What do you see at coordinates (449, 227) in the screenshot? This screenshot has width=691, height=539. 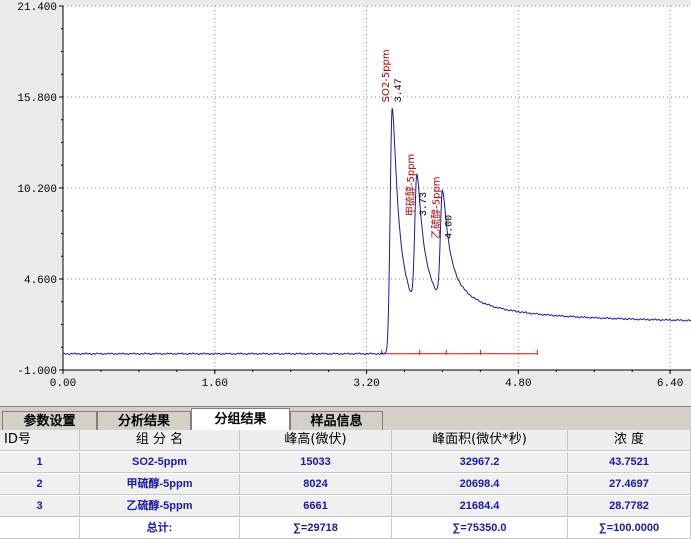 I see `peak-time-label: 4.00` at bounding box center [449, 227].